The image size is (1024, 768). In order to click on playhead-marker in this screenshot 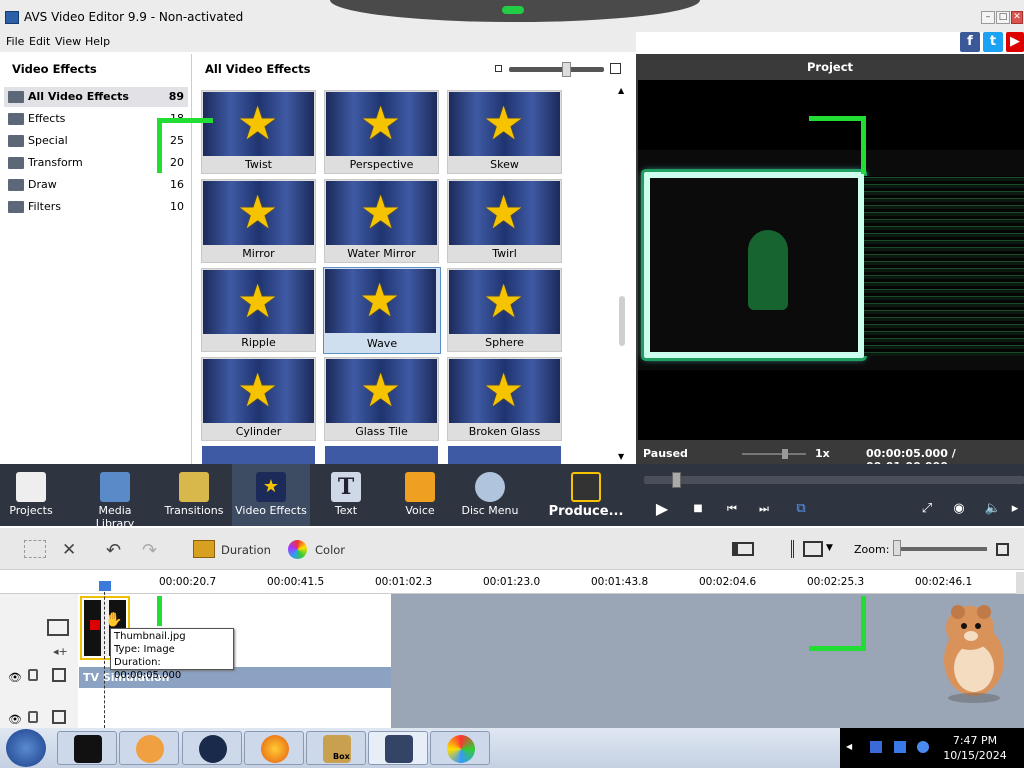, I will do `click(105, 586)`.